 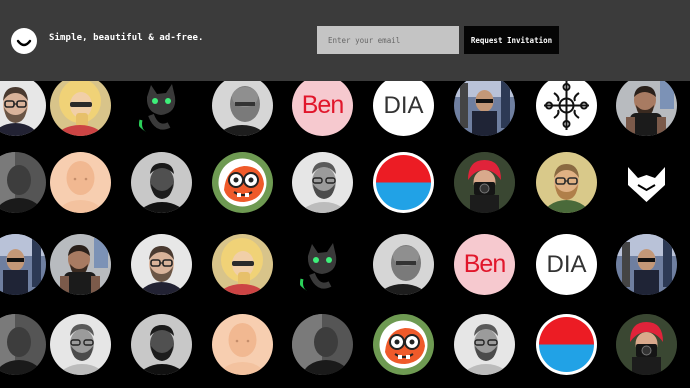 I want to click on request-invitation-button: Request Invitation, so click(x=511, y=40).